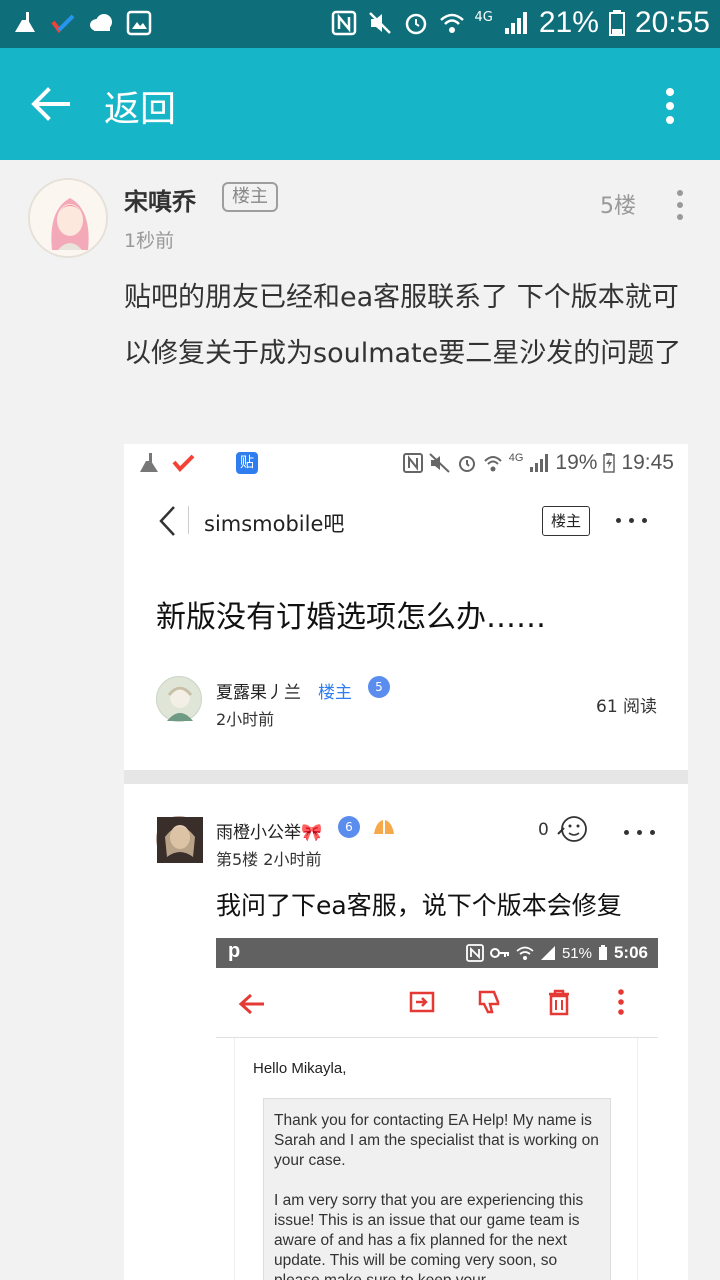 Image resolution: width=720 pixels, height=1280 pixels. Describe the element at coordinates (499, 953) in the screenshot. I see `key-icon` at that location.